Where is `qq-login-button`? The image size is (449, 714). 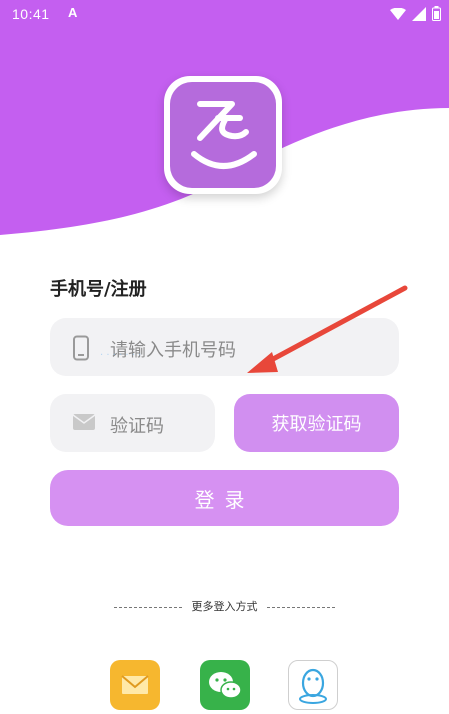
qq-login-button is located at coordinates (313, 685).